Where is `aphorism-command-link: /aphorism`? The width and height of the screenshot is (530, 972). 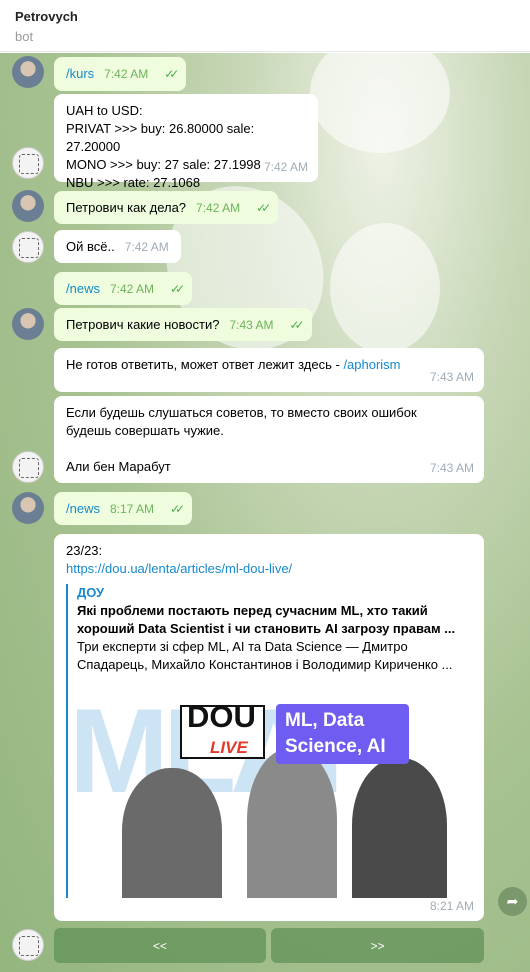 aphorism-command-link: /aphorism is located at coordinates (371, 364).